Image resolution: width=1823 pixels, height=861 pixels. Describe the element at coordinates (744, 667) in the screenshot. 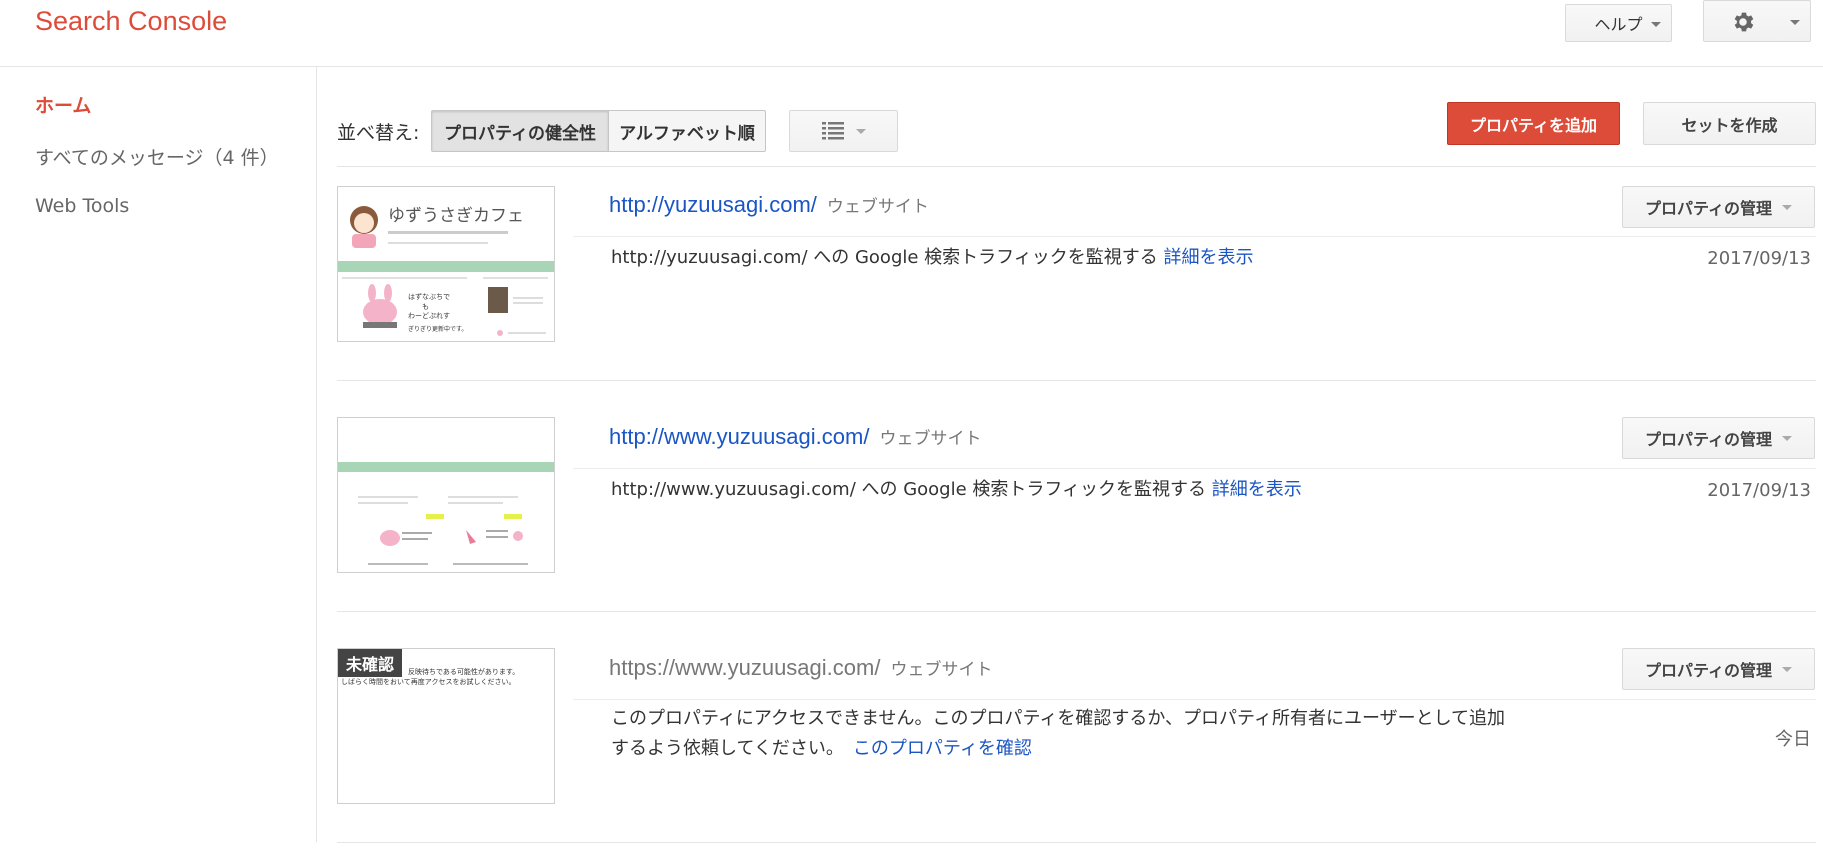

I see `property-url: https://www.yuzuusagi.com/` at that location.